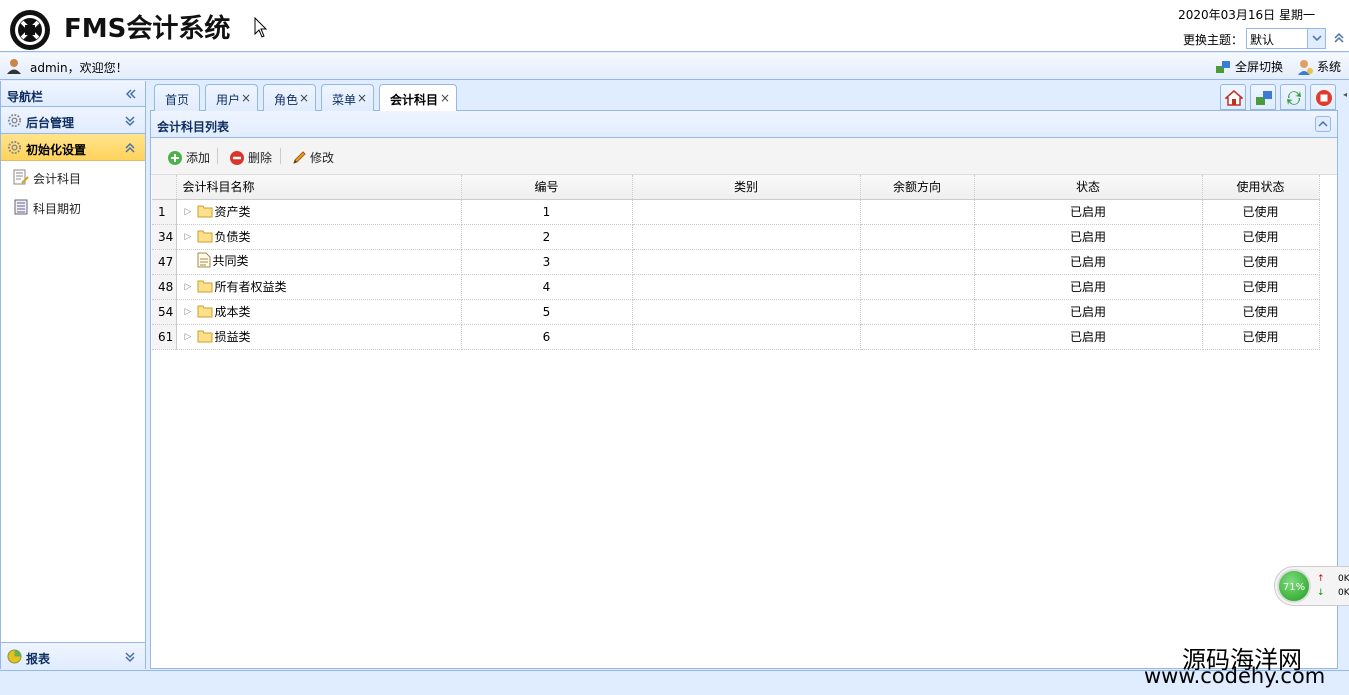 Image resolution: width=1349 pixels, height=695 pixels. I want to click on tab-roles: 角色 ×, so click(289, 97).